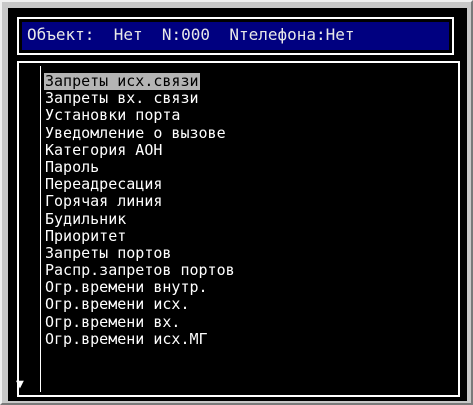  Describe the element at coordinates (20, 384) in the screenshot. I see `down-triangle-icon: ▼` at that location.